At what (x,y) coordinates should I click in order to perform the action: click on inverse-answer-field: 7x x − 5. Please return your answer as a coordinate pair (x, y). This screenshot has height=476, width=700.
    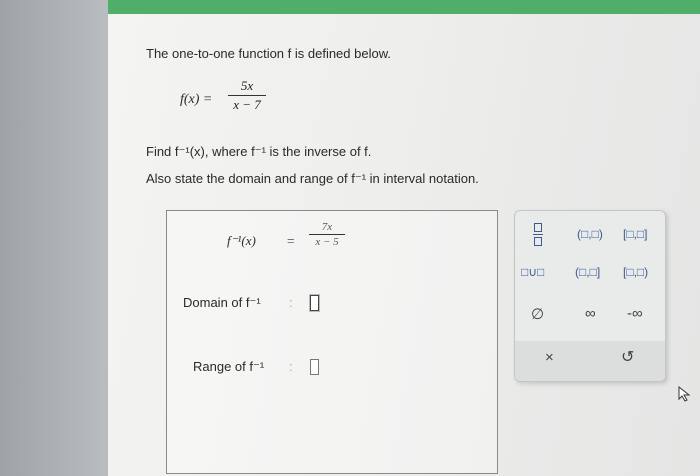
    Looking at the image, I should click on (327, 234).